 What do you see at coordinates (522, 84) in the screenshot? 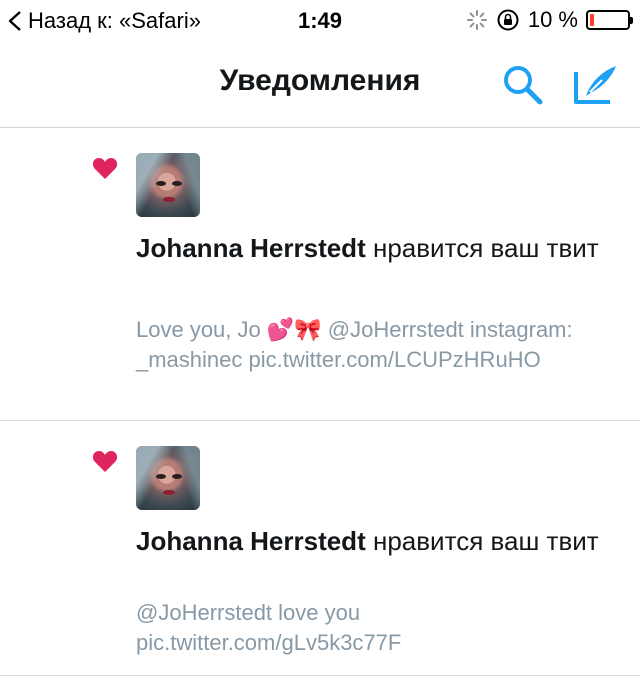
I see `search-icon` at bounding box center [522, 84].